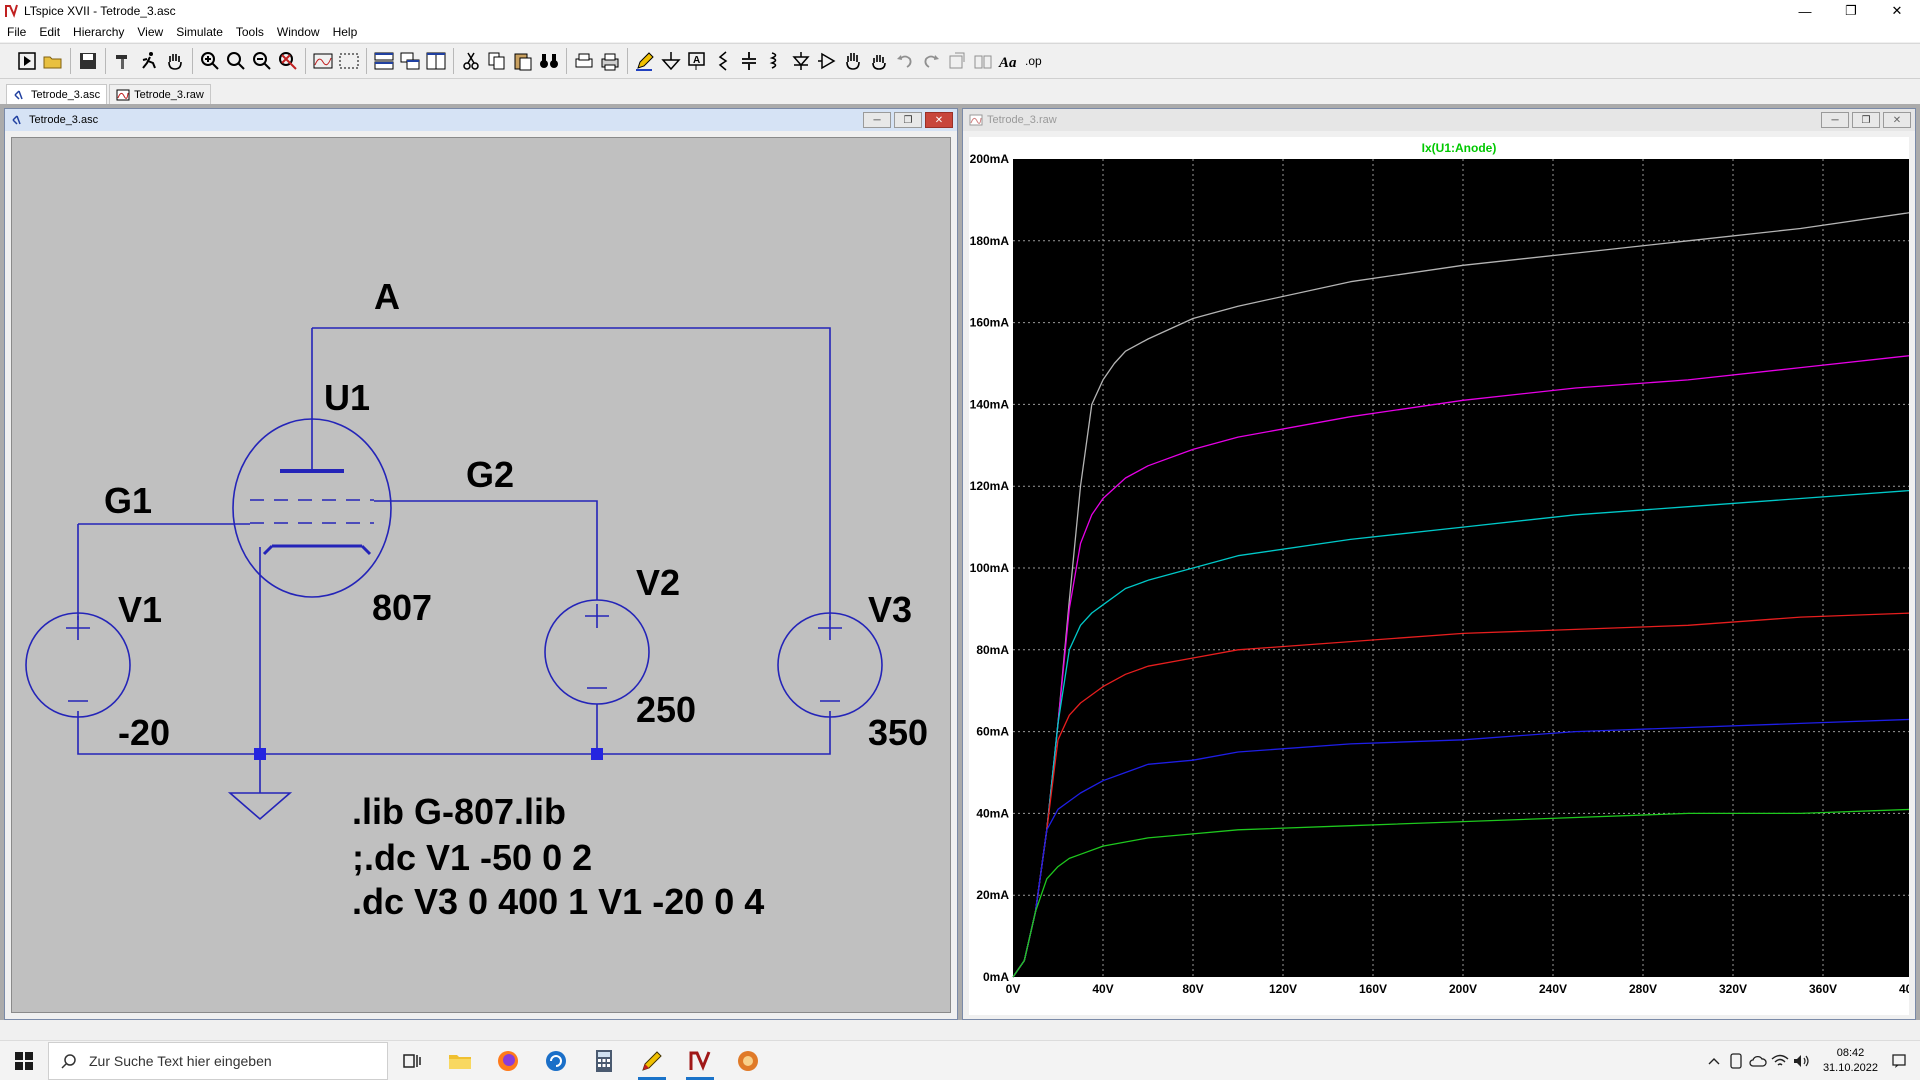  Describe the element at coordinates (481, 120) in the screenshot. I see `schematic-window-titlebar: Tetrode_3.asc` at that location.